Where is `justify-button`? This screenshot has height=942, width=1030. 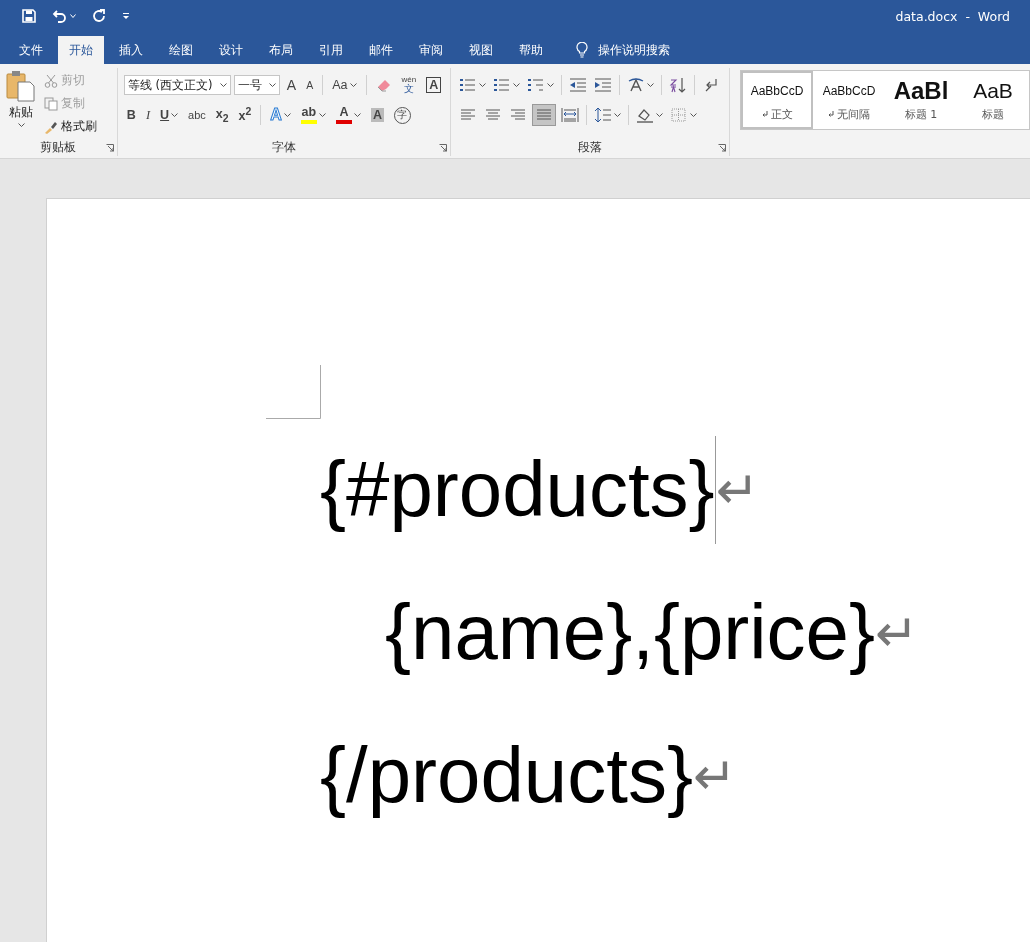 justify-button is located at coordinates (544, 115).